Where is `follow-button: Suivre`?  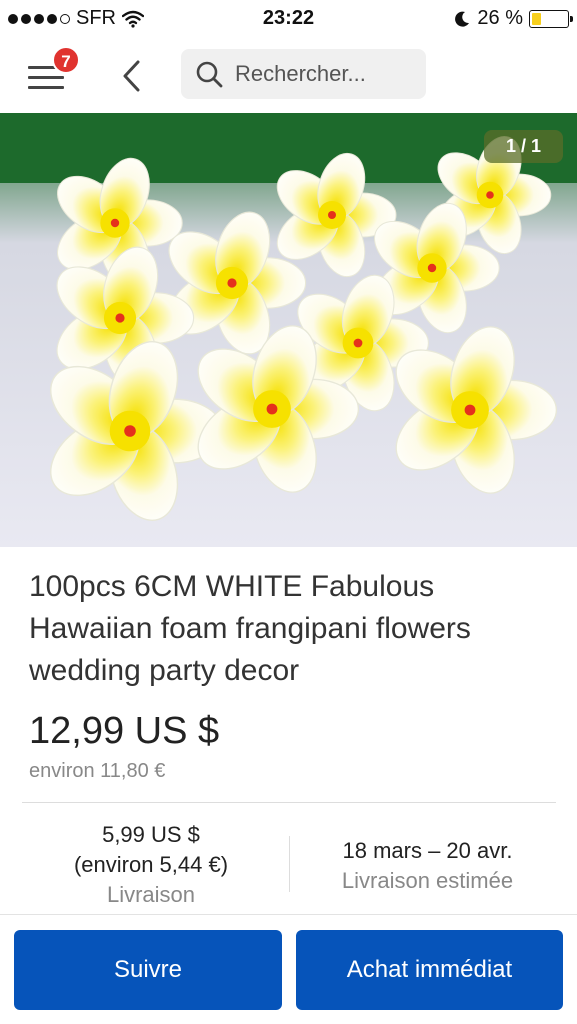 follow-button: Suivre is located at coordinates (148, 970).